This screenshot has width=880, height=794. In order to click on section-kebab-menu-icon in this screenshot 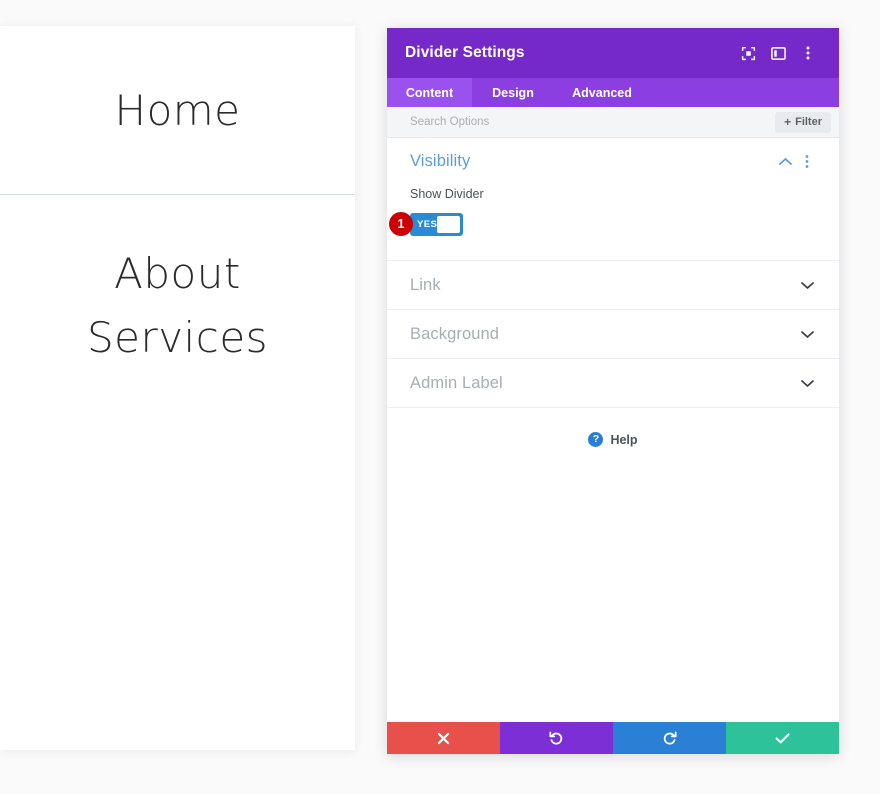, I will do `click(807, 161)`.